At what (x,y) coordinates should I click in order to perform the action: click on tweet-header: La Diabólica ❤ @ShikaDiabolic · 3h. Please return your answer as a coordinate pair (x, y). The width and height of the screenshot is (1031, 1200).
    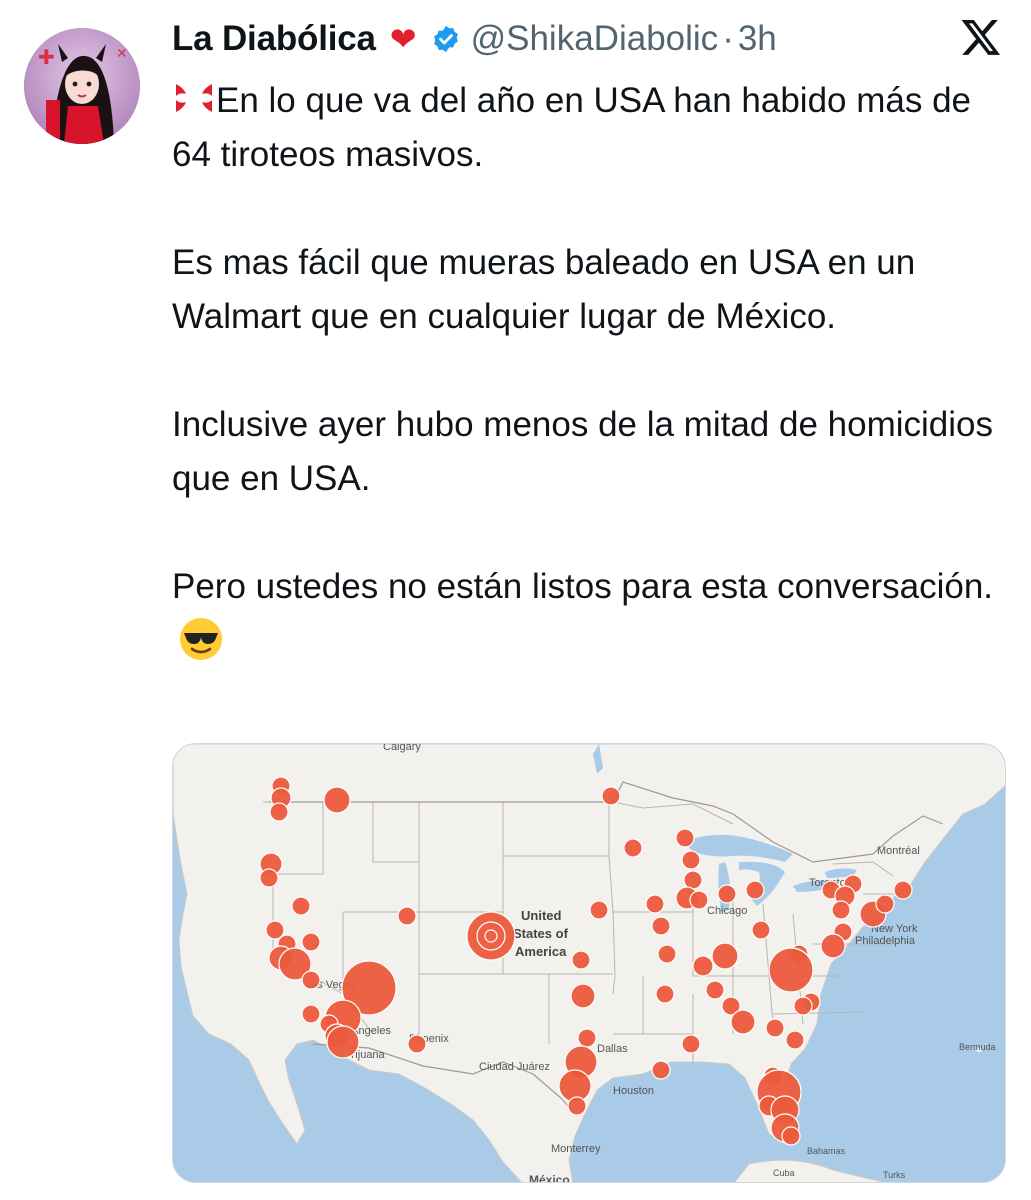
    Looking at the image, I should click on (552, 39).